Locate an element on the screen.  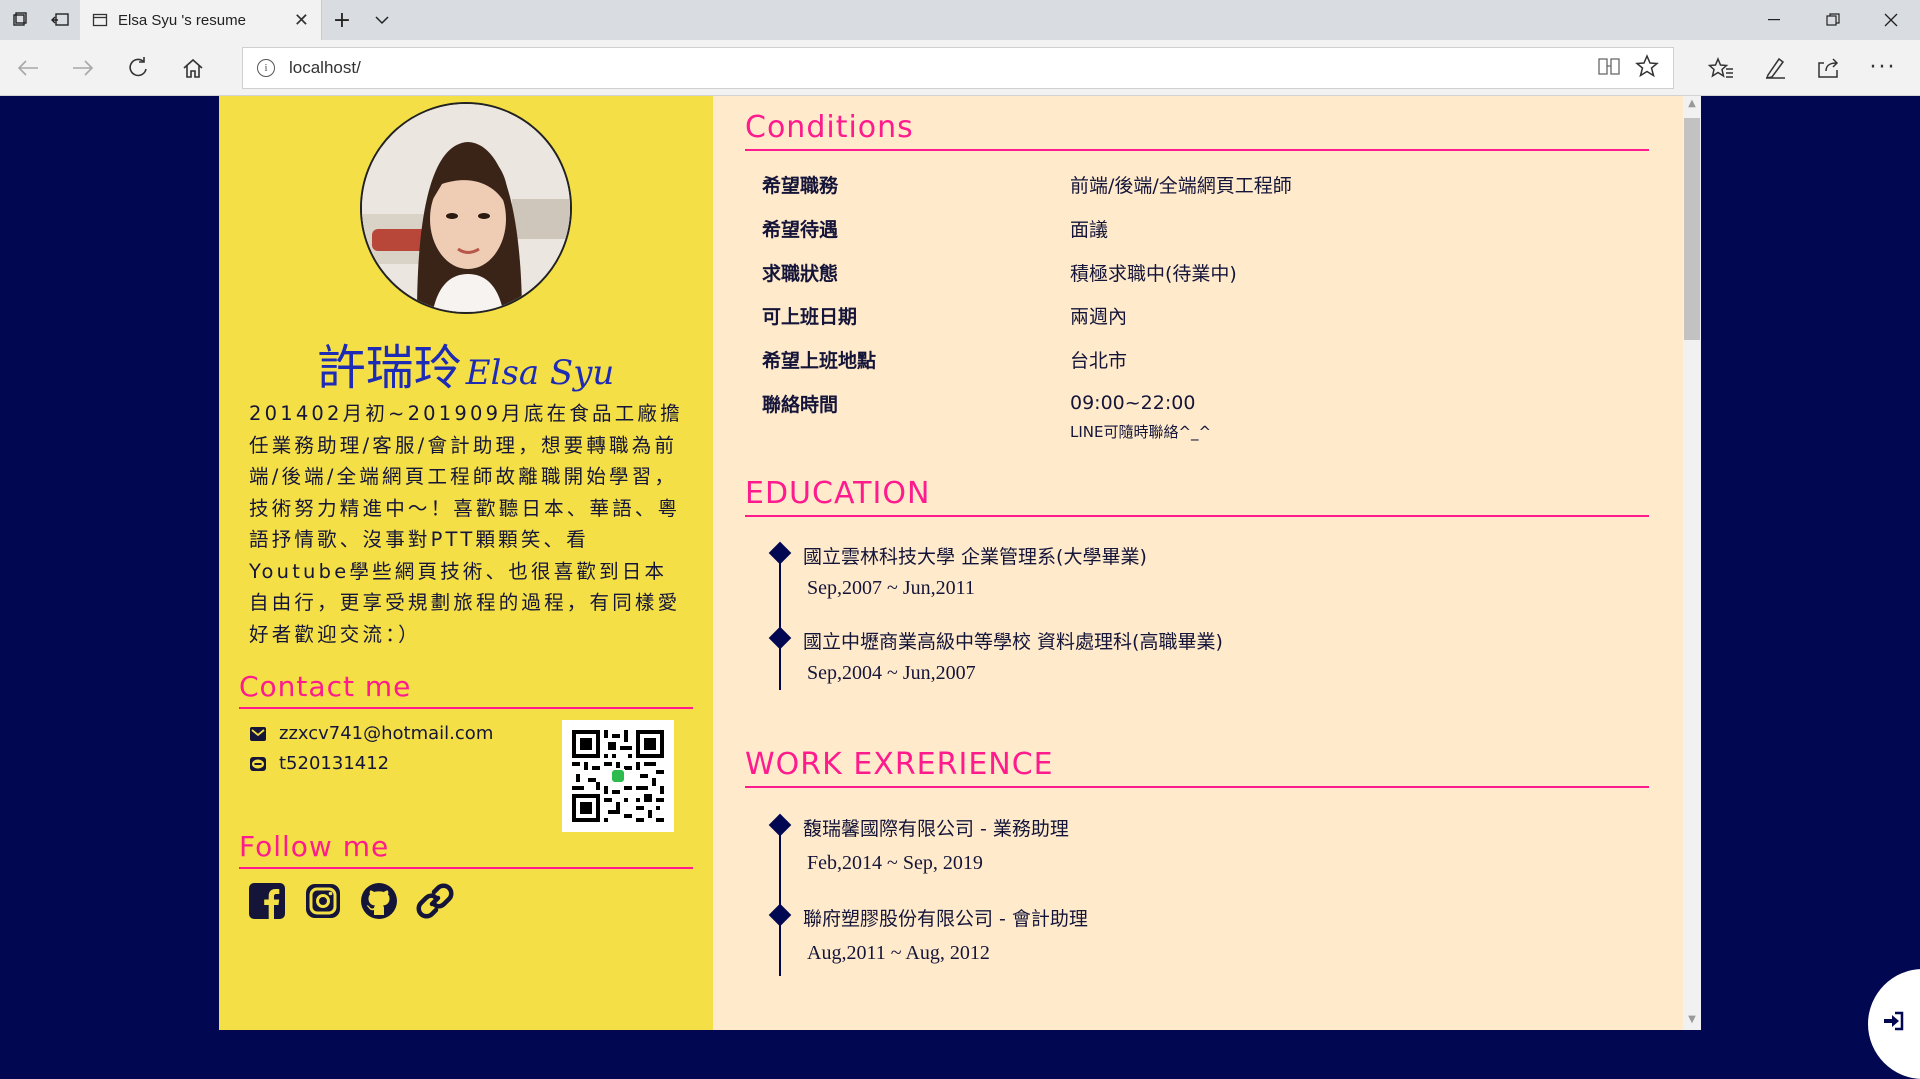
share-icon is located at coordinates (1829, 68).